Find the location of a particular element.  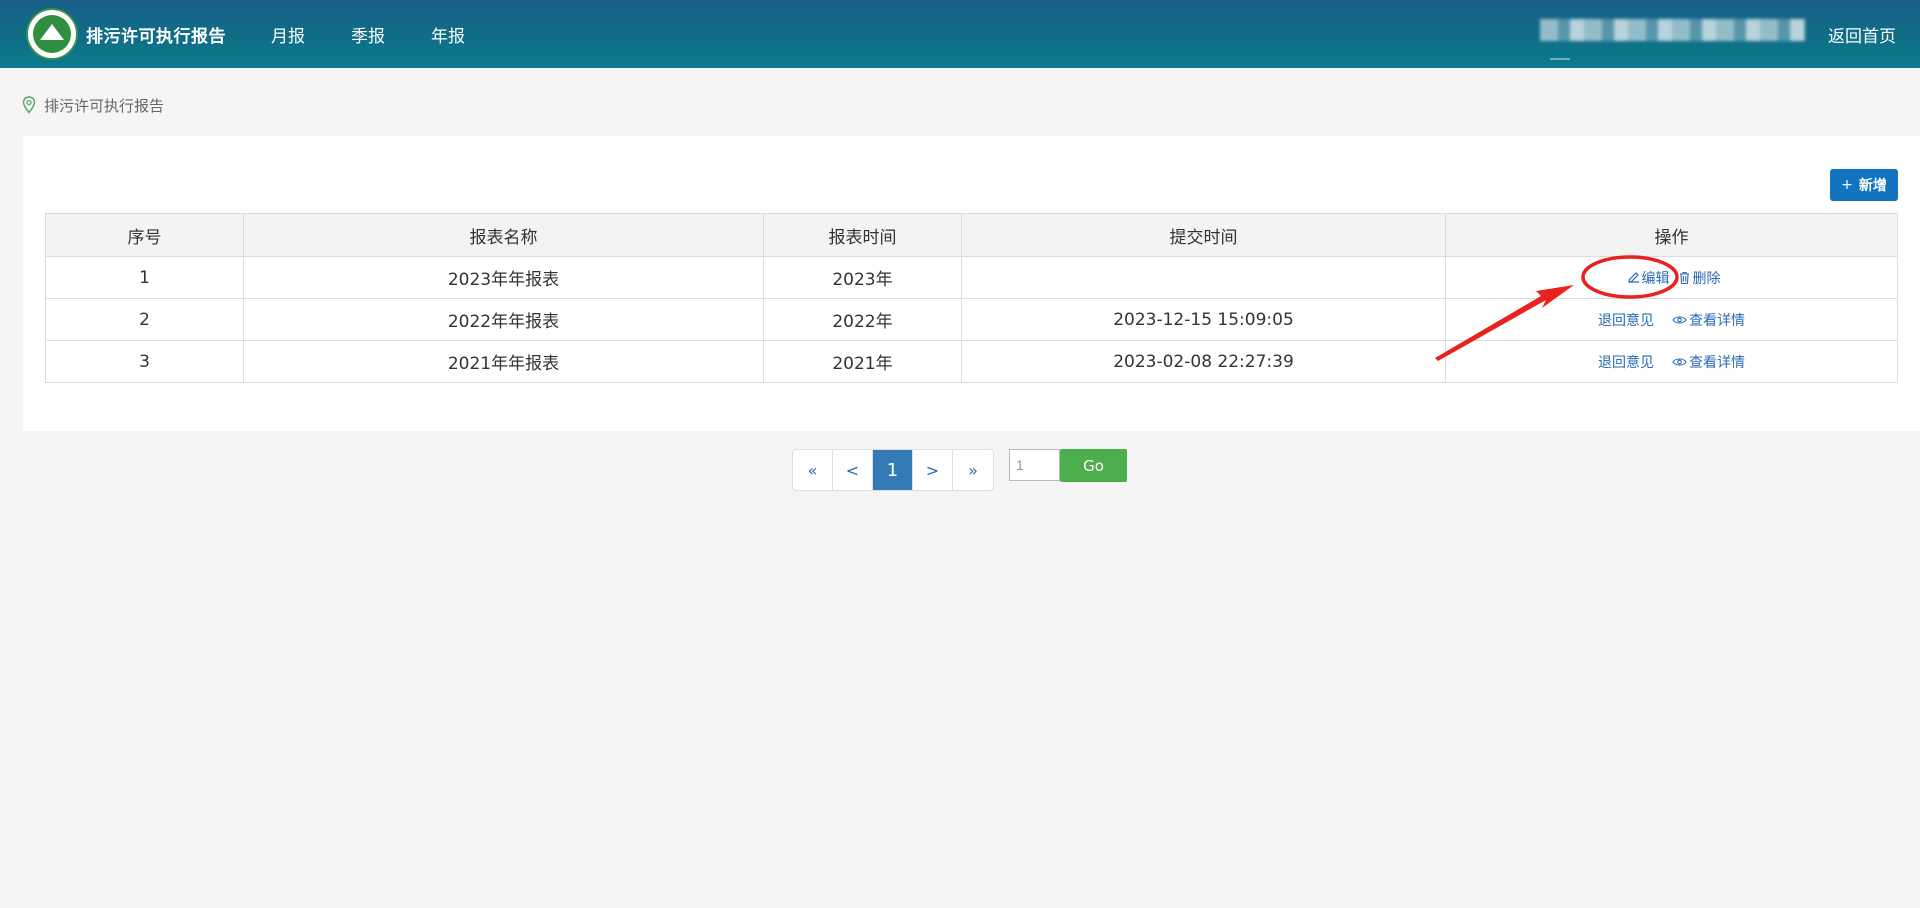

edit-label: 编辑 is located at coordinates (1655, 278).